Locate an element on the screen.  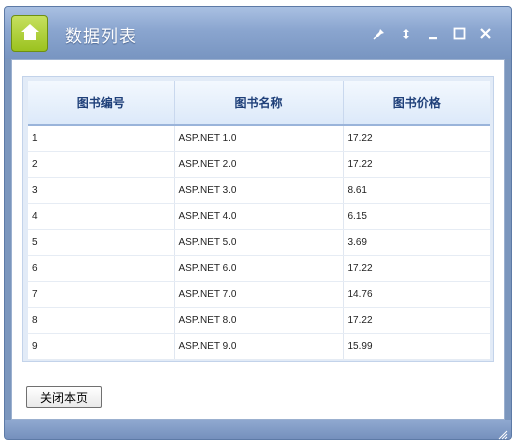
column-header-book-price: 图书价格 is located at coordinates (416, 103).